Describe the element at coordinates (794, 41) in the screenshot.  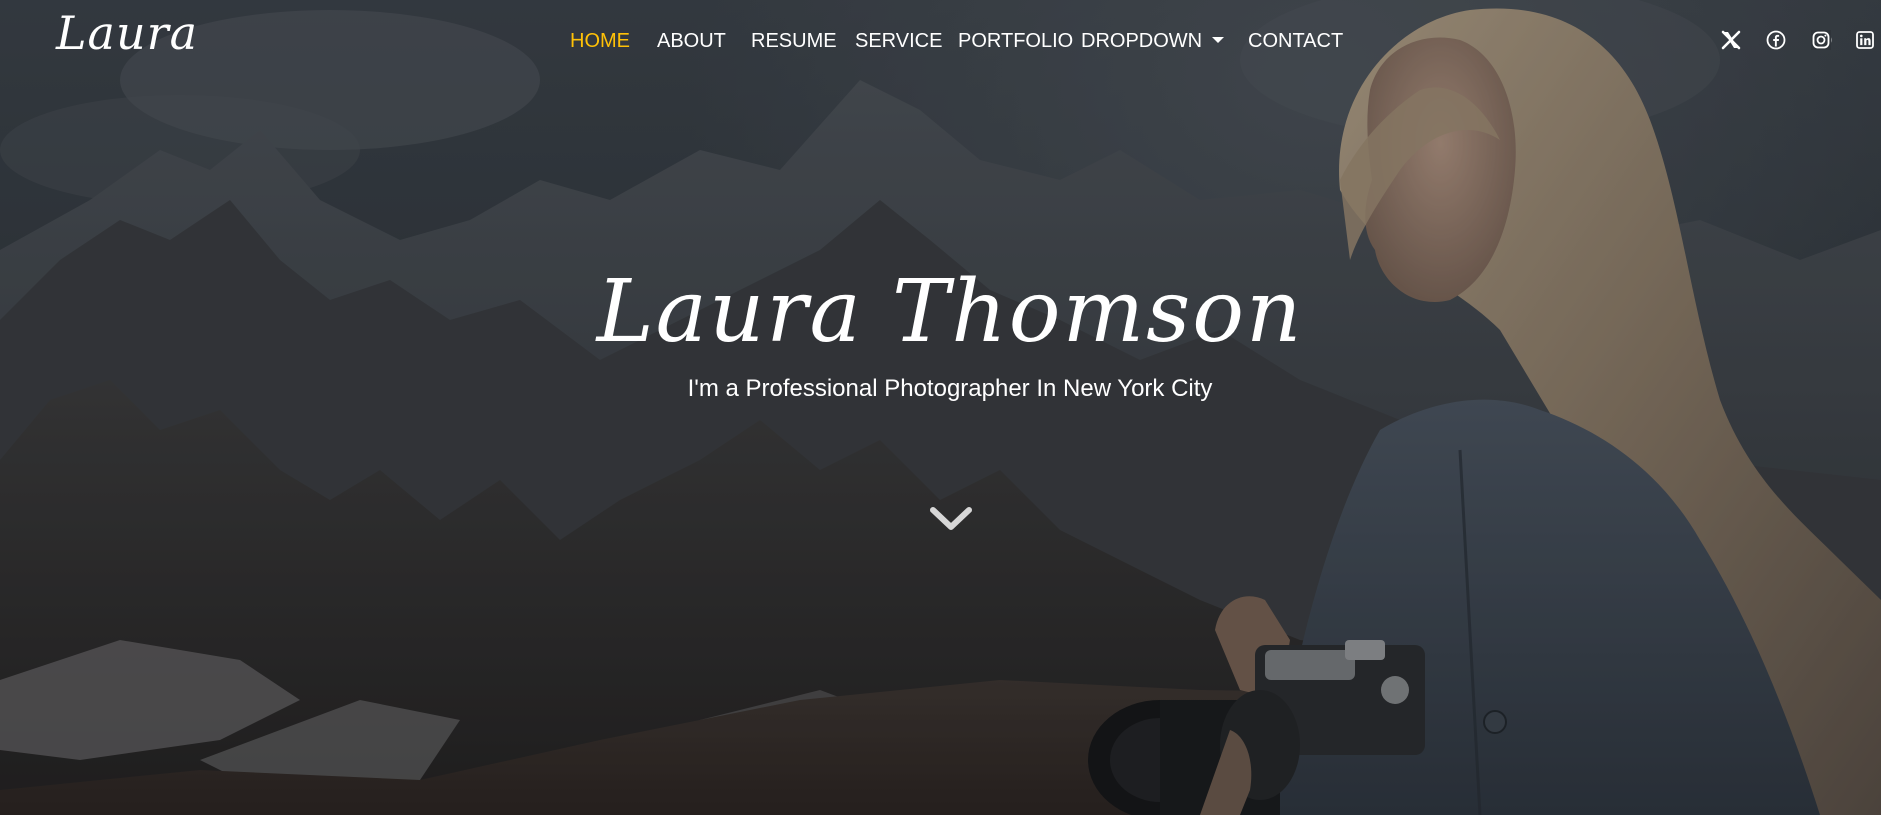
I see `nav-resume: RESUME` at that location.